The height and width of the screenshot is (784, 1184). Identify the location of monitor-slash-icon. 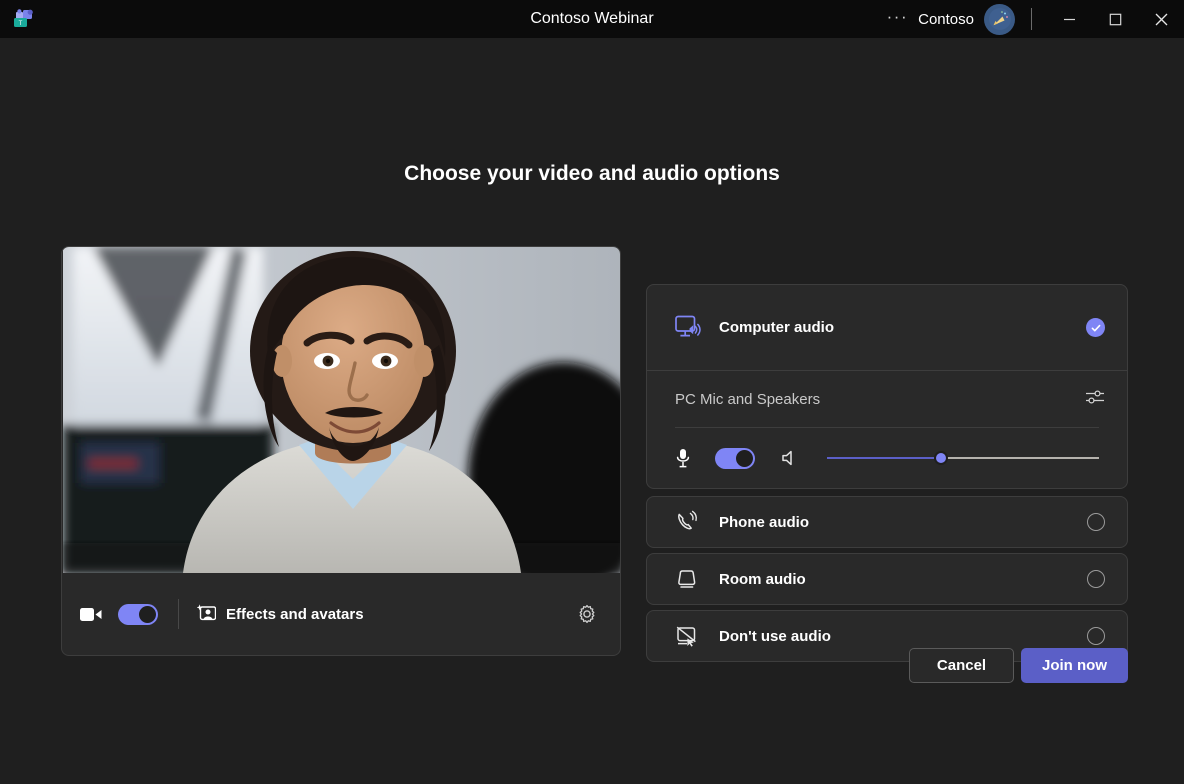
(697, 636).